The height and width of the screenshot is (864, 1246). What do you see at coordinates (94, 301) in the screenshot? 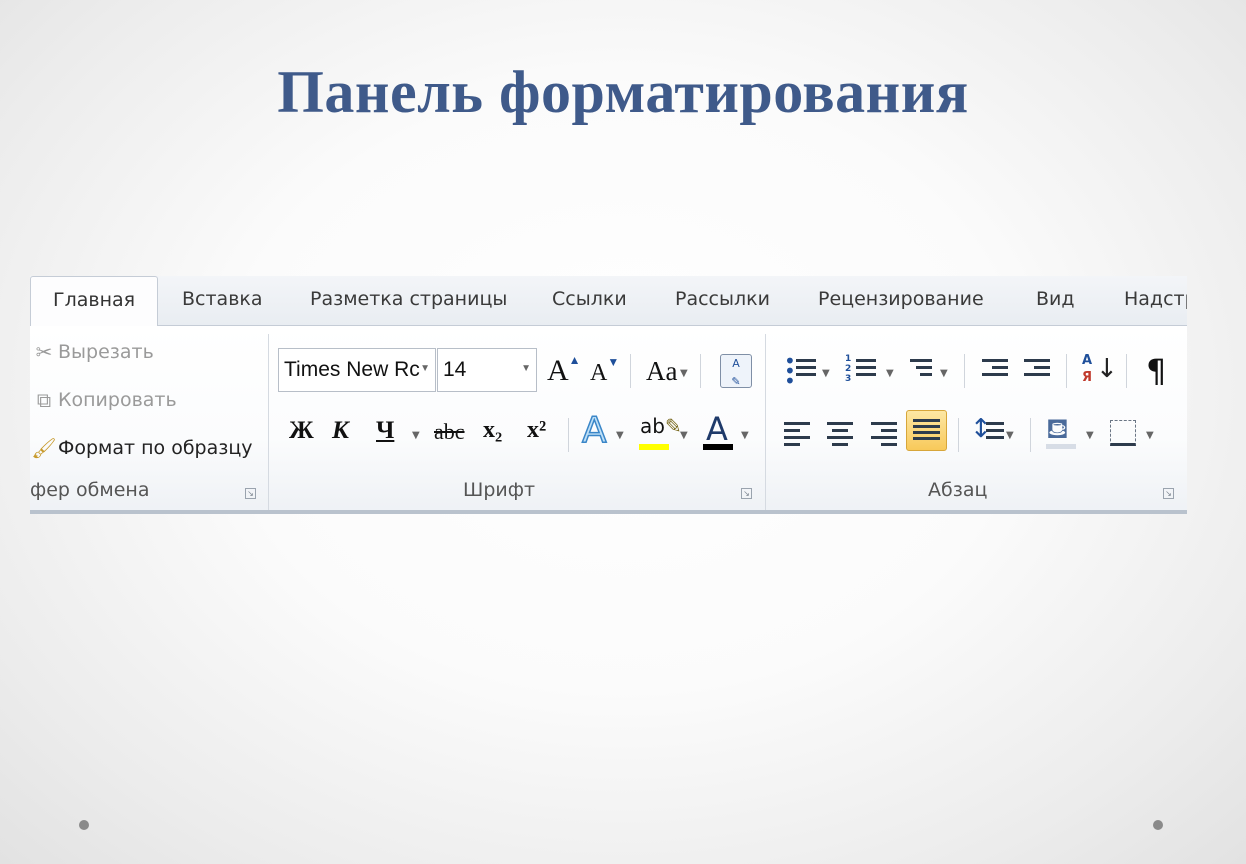
I see `tab-home: Главная` at bounding box center [94, 301].